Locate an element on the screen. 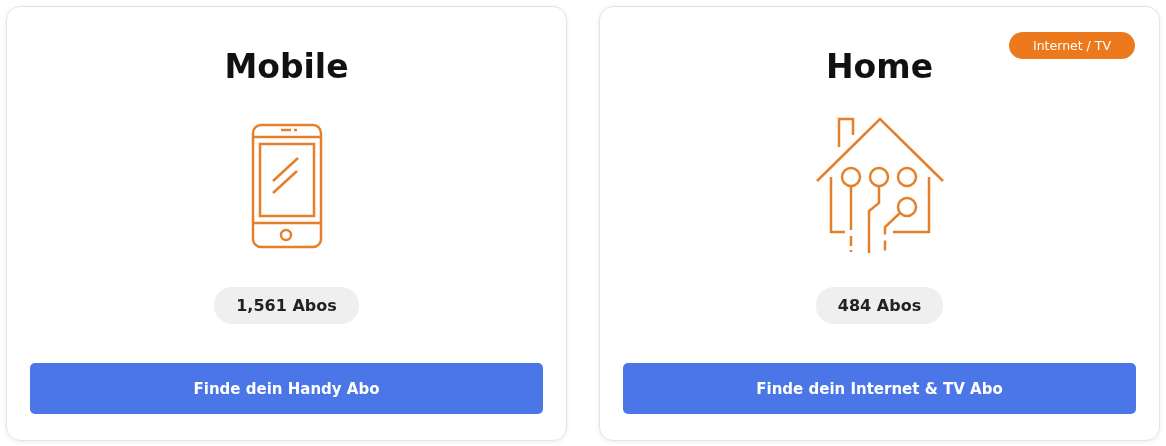 The image size is (1166, 446). smart-home-icon is located at coordinates (879, 186).